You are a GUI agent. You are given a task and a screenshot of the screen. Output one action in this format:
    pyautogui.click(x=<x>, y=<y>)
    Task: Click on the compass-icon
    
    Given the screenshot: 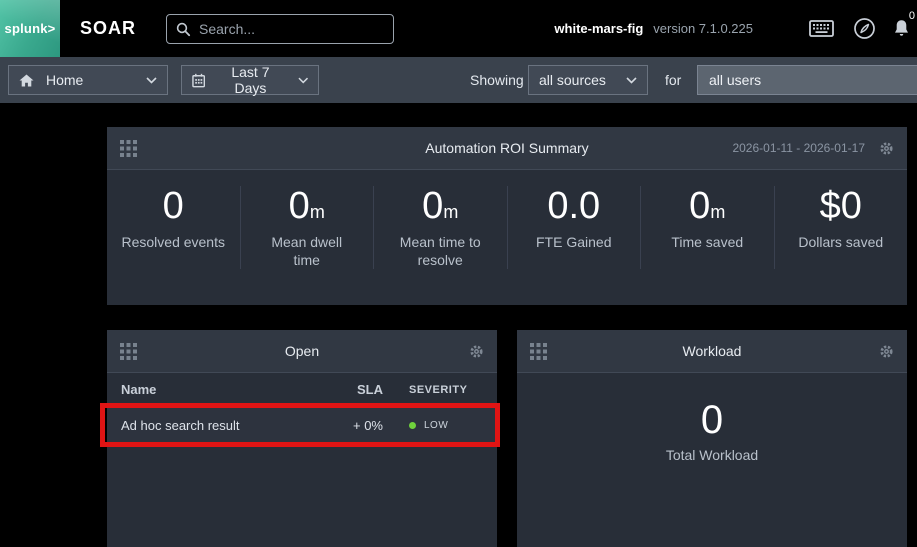 What is the action you would take?
    pyautogui.click(x=864, y=28)
    